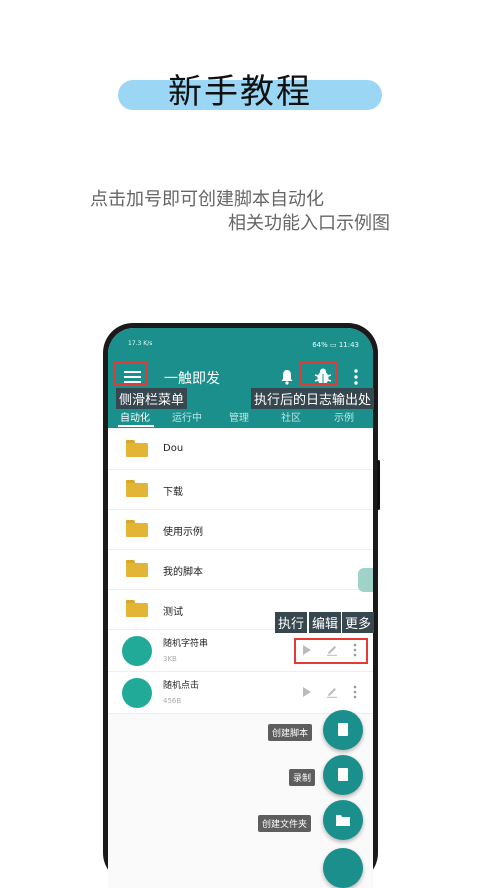 The height and width of the screenshot is (888, 480). What do you see at coordinates (290, 732) in the screenshot?
I see `fab-label-create-script: 创建脚本` at bounding box center [290, 732].